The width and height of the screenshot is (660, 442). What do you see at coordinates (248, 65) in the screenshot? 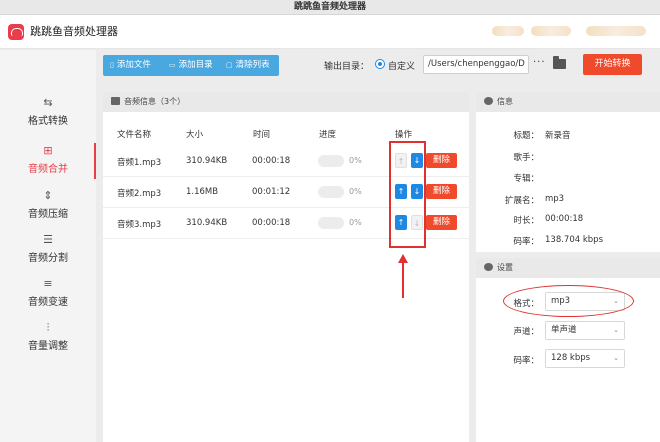
I see `clear-list-button: ▢ 清除列表` at bounding box center [248, 65].